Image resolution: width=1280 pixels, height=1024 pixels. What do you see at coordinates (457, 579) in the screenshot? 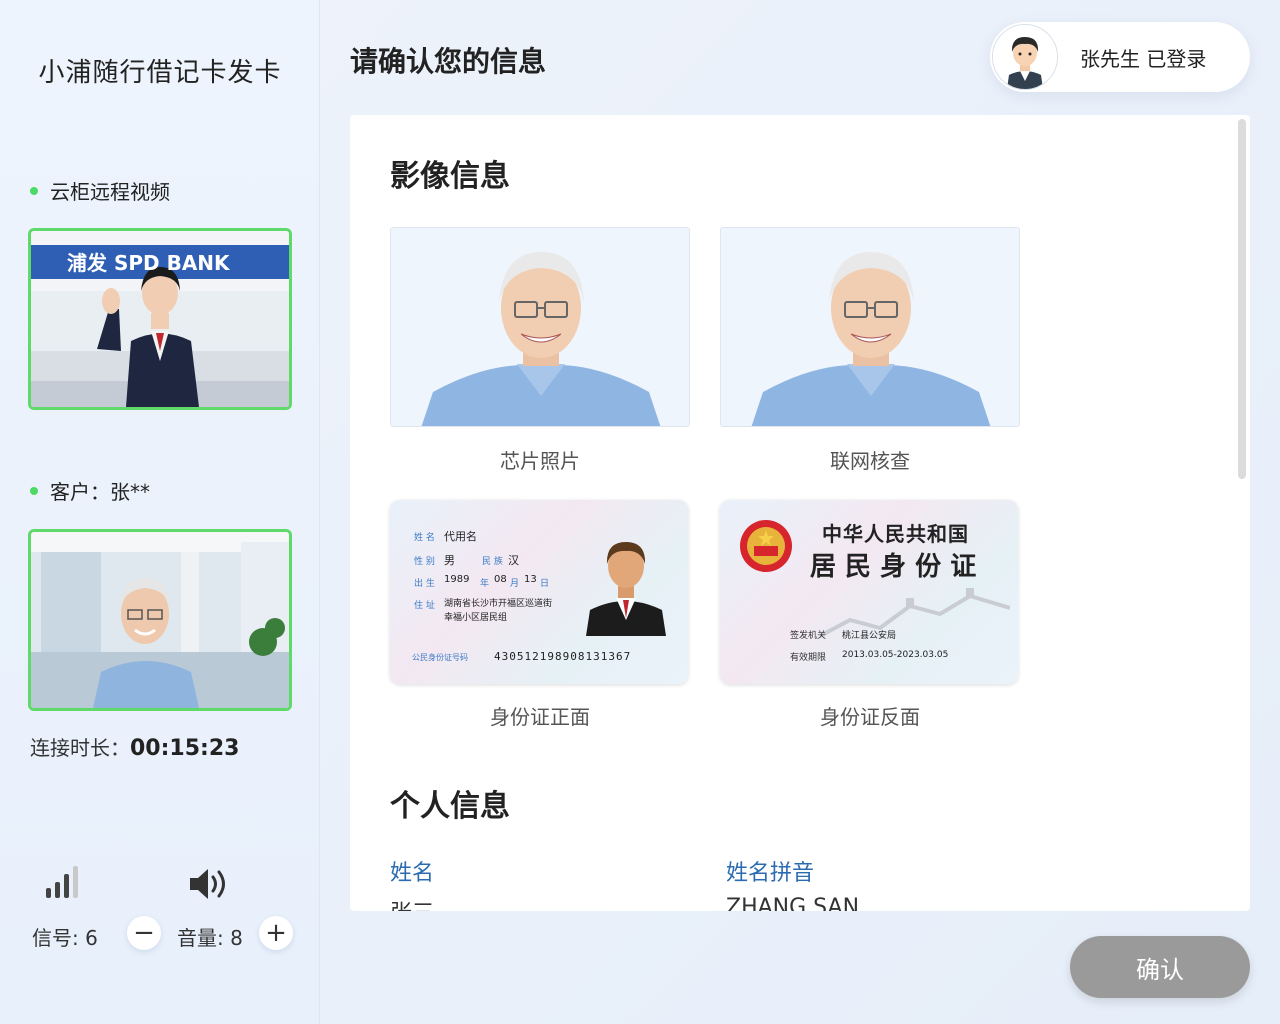
I see `id-birth-year: 1989` at bounding box center [457, 579].